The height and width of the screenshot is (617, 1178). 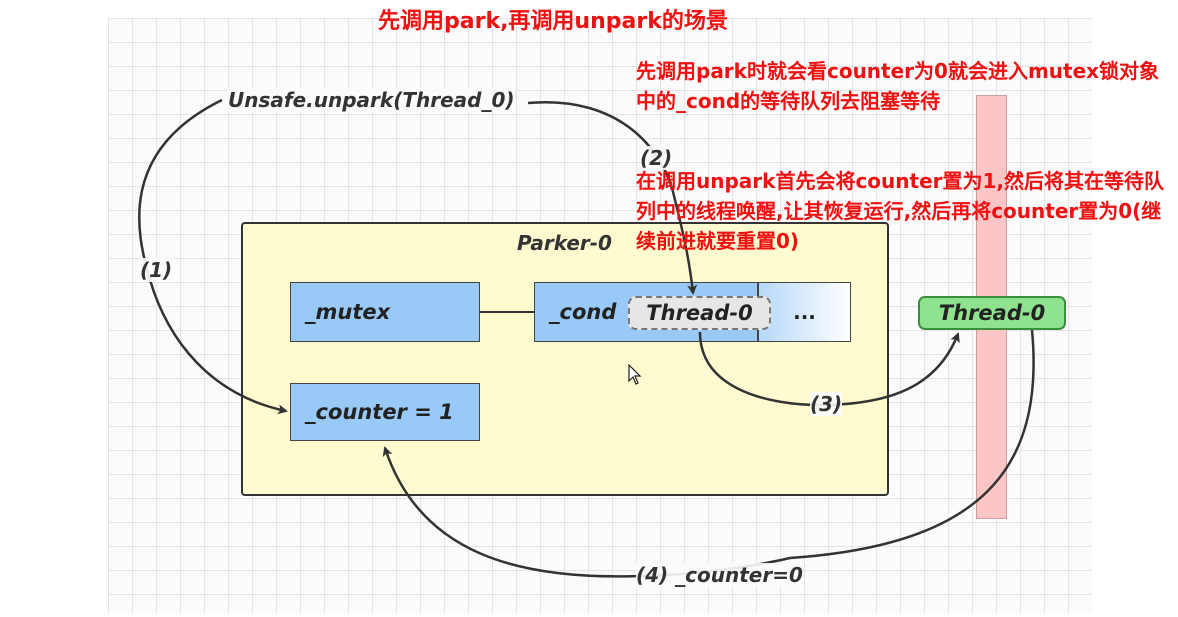 What do you see at coordinates (371, 100) in the screenshot?
I see `unpark-call-label: Unsafe.unpark(Thread_0)` at bounding box center [371, 100].